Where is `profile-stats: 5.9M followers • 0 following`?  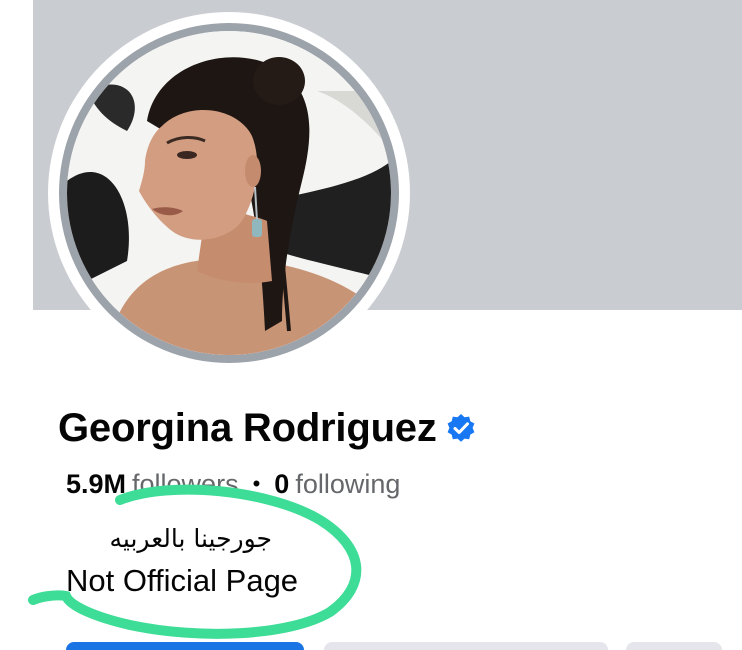
profile-stats: 5.9M followers • 0 following is located at coordinates (233, 484).